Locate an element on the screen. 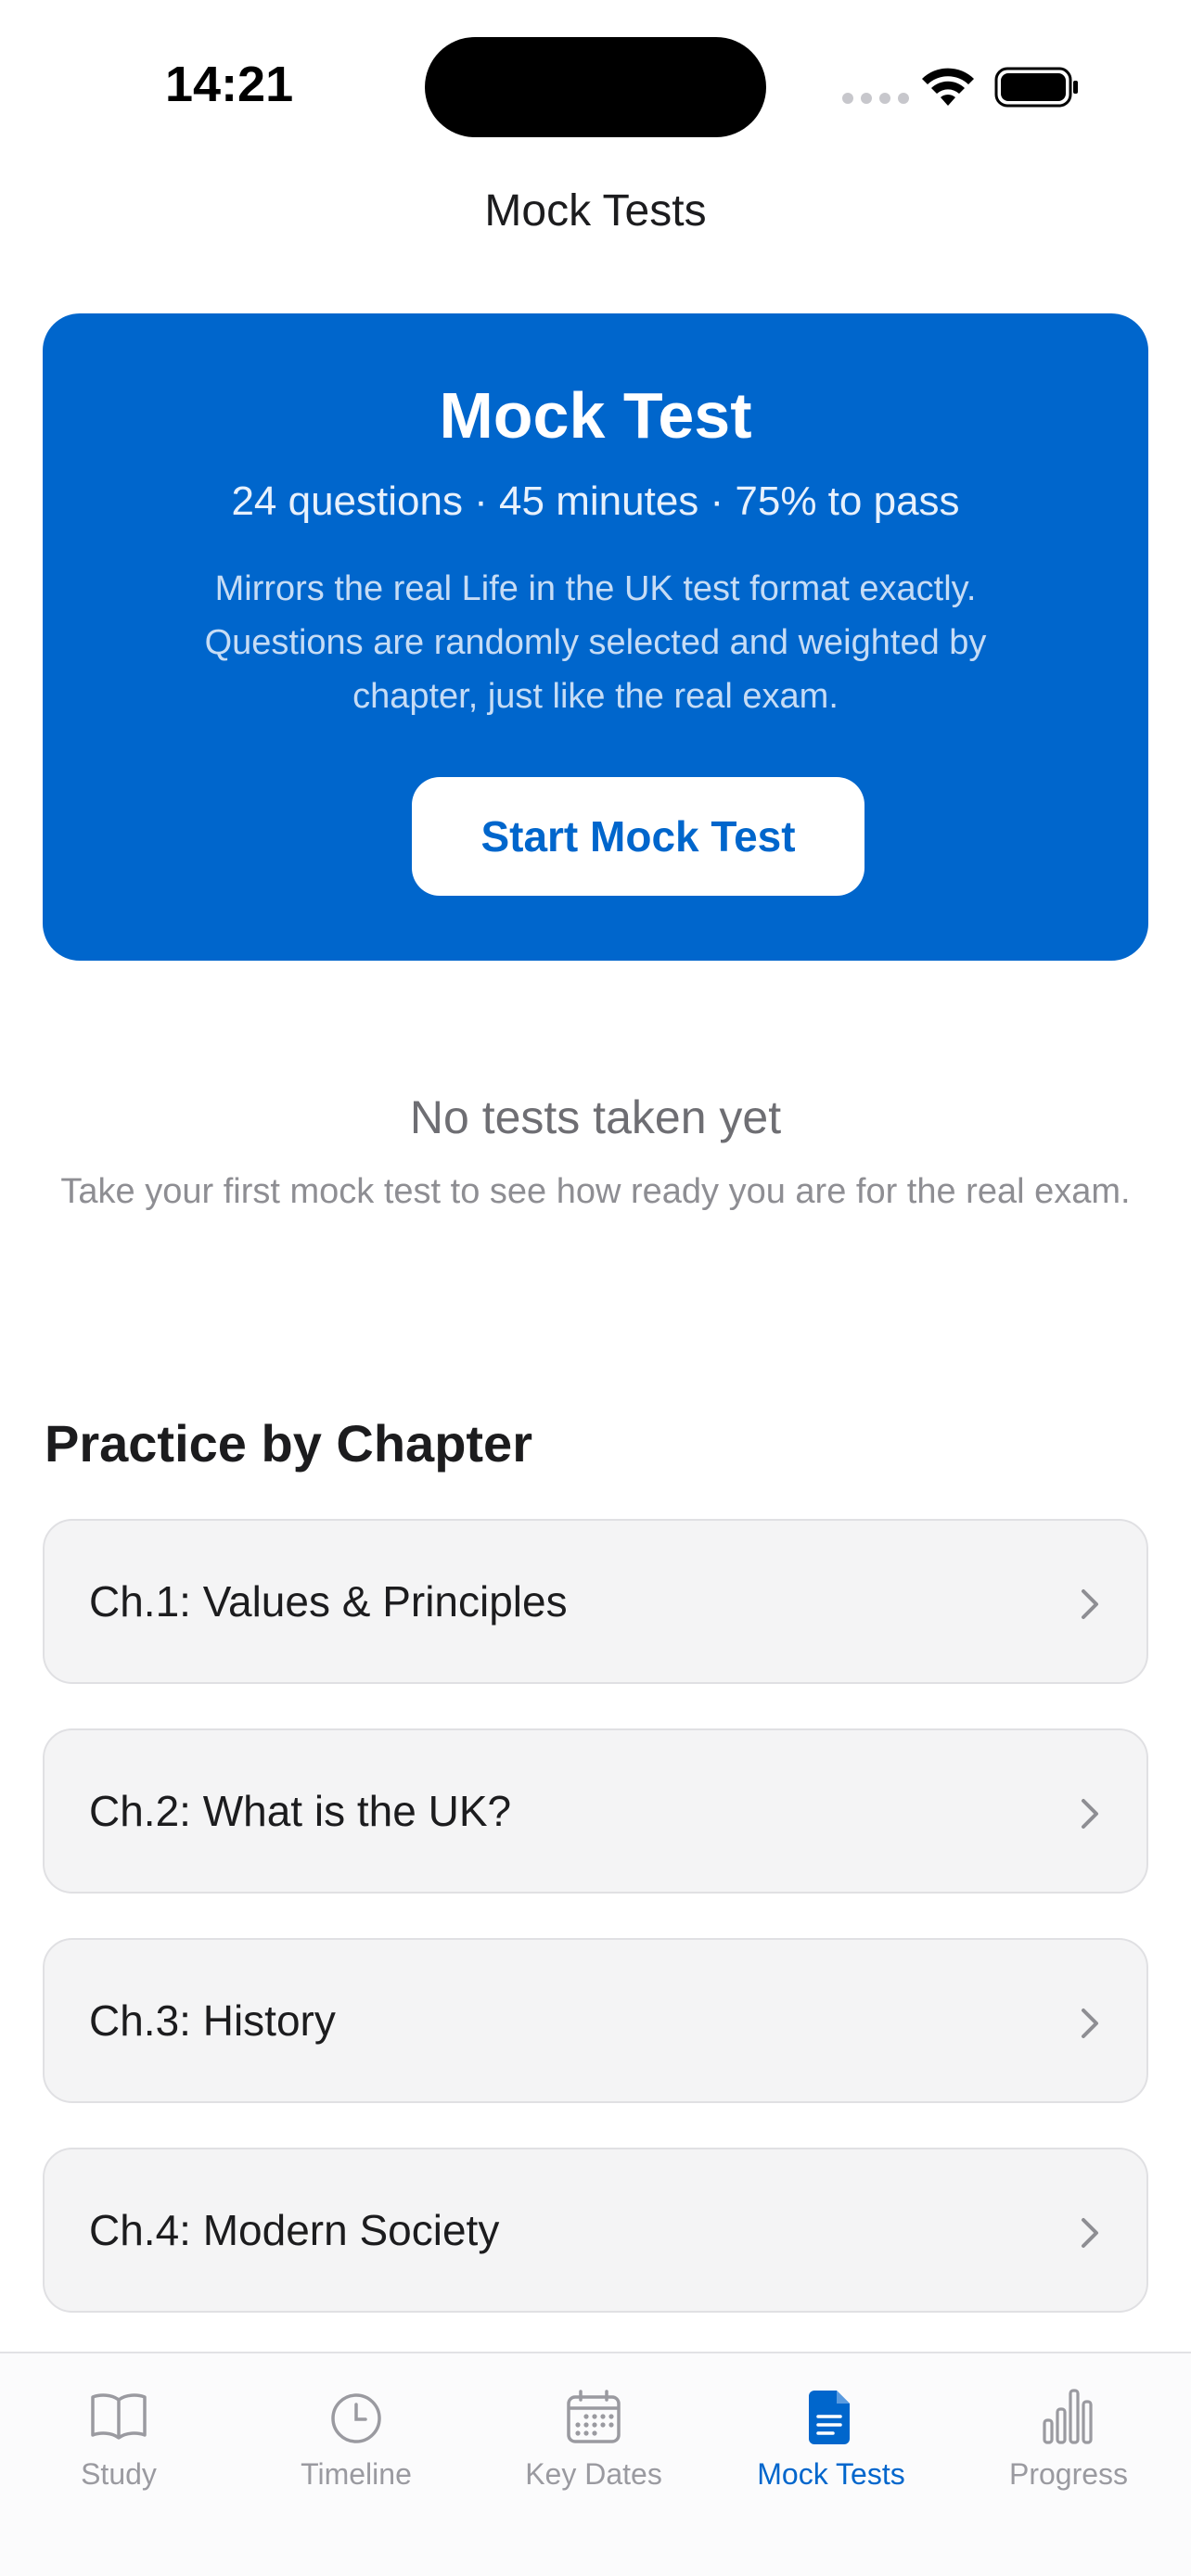 The height and width of the screenshot is (2576, 1191). wifi-icon is located at coordinates (948, 87).